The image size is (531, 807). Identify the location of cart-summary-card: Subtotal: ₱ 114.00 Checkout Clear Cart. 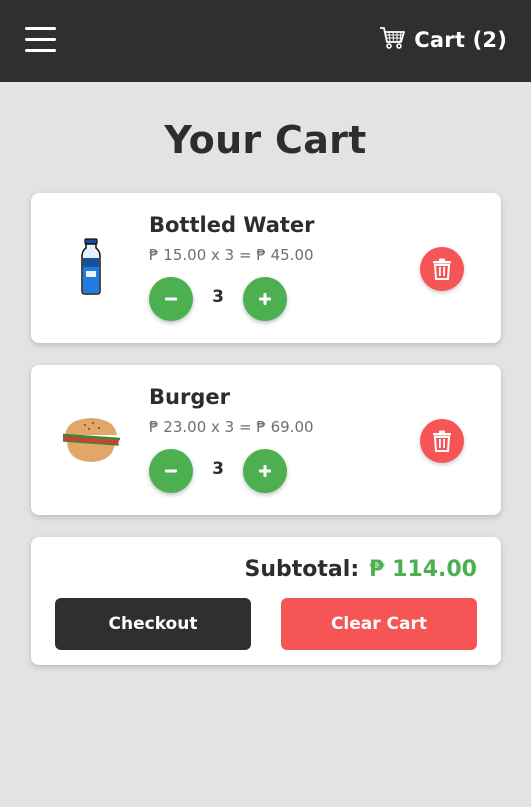
(266, 601).